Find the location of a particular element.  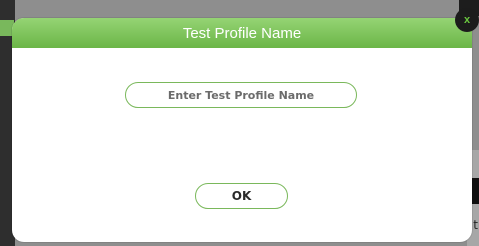

background-partial-text: t is located at coordinates (475, 225).